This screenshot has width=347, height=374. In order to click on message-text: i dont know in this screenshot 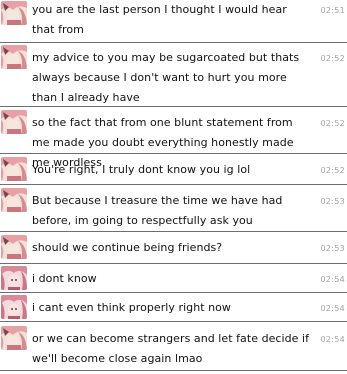, I will do `click(64, 278)`.